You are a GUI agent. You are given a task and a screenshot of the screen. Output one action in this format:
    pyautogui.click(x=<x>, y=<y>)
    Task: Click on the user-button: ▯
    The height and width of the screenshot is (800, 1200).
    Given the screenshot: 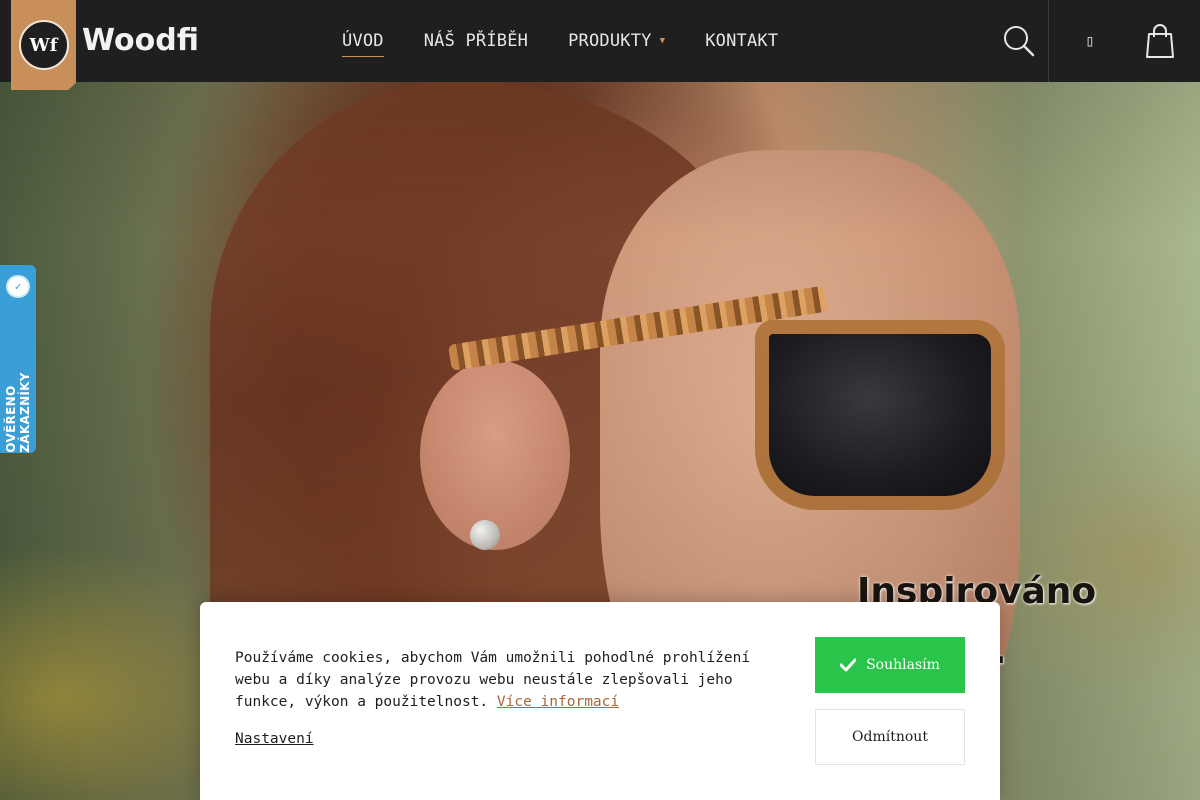 What is the action you would take?
    pyautogui.click(x=1090, y=41)
    